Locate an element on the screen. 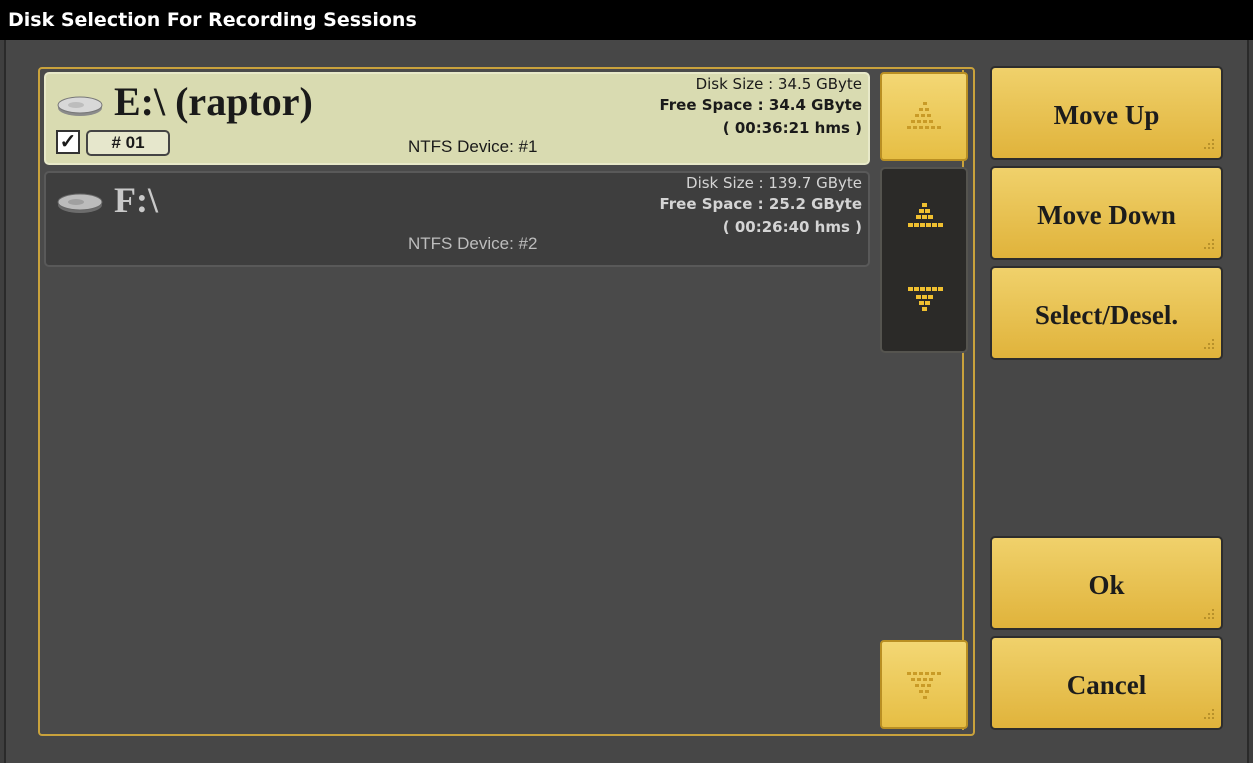 Image resolution: width=1253 pixels, height=763 pixels. device-label: NTFS Device: #2 is located at coordinates (473, 243).